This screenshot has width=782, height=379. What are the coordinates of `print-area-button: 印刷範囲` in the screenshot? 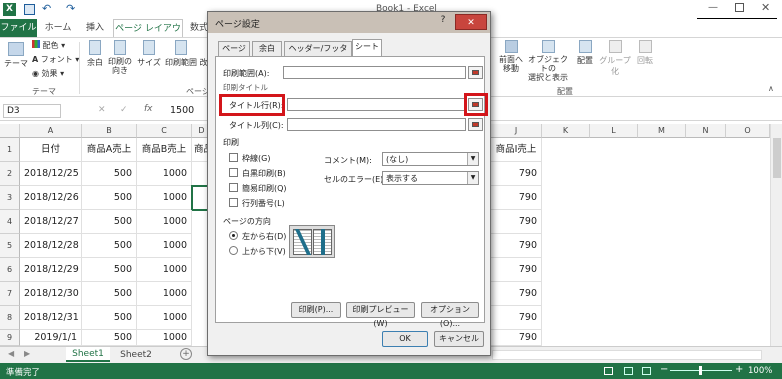 It's located at (181, 54).